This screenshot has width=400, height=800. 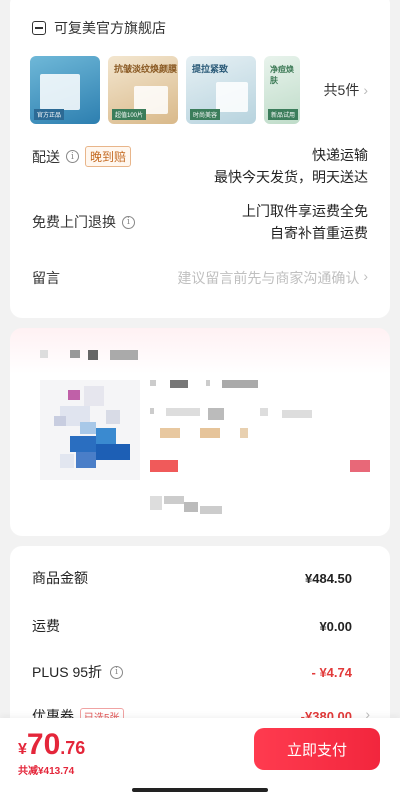 I want to click on home-indicator, so click(x=200, y=790).